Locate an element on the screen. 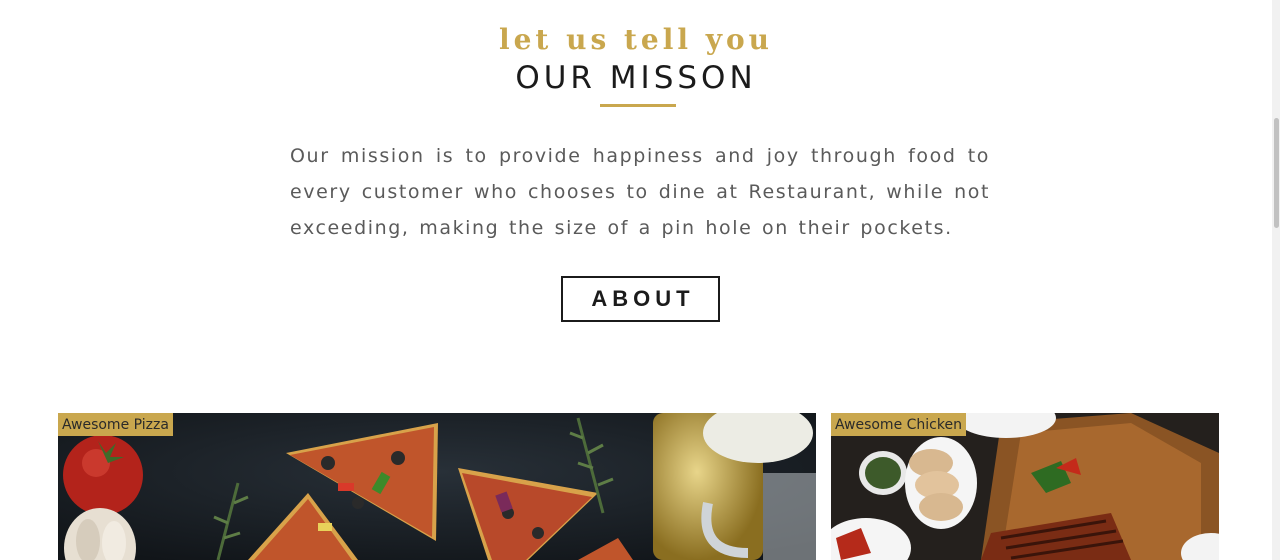 The height and width of the screenshot is (560, 1280). chicken-card: Awesome Chicken is located at coordinates (1025, 486).